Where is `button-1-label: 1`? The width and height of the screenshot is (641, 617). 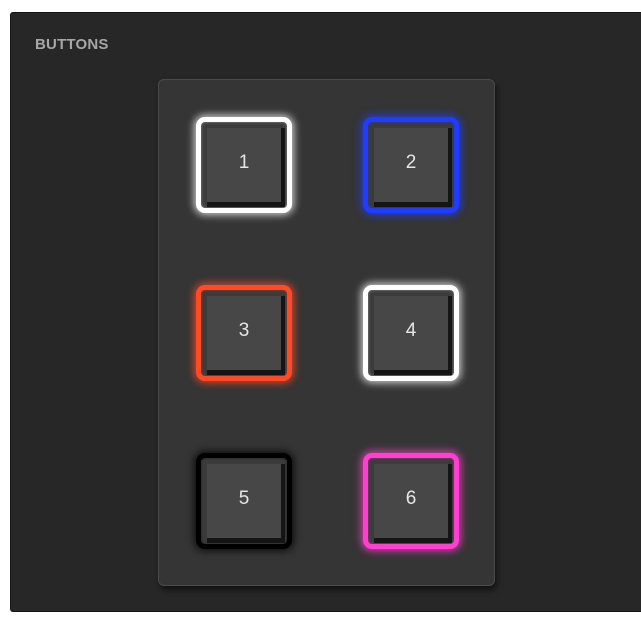
button-1-label: 1 is located at coordinates (244, 162).